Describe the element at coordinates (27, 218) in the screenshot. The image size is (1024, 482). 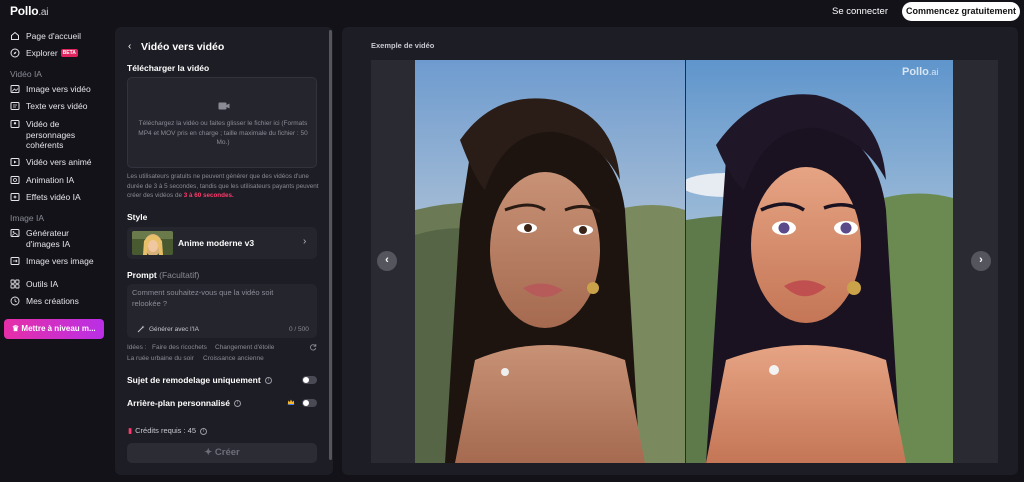
I see `section-image-ai: Image IA` at that location.